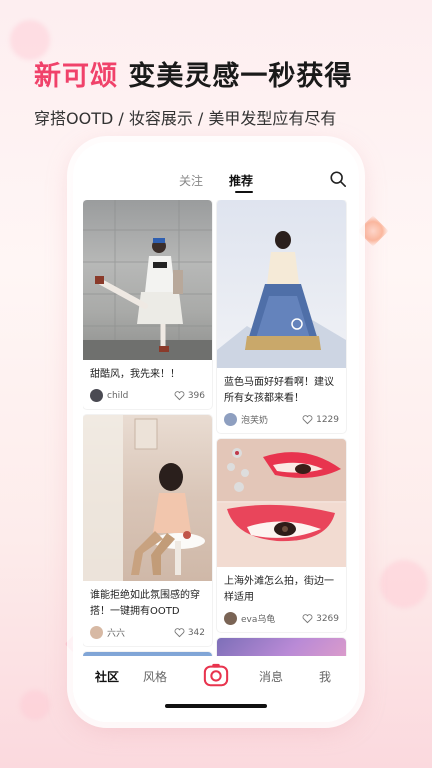 The image size is (432, 768). I want to click on feed-card: 谁能拒绝如此氛围感的穿搭！一键拥有OOTD 六六 342, so click(147, 530).